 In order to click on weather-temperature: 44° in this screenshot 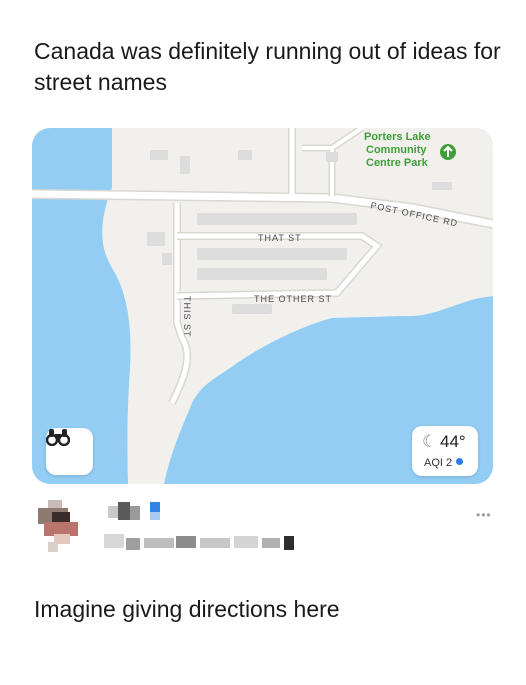, I will do `click(453, 441)`.